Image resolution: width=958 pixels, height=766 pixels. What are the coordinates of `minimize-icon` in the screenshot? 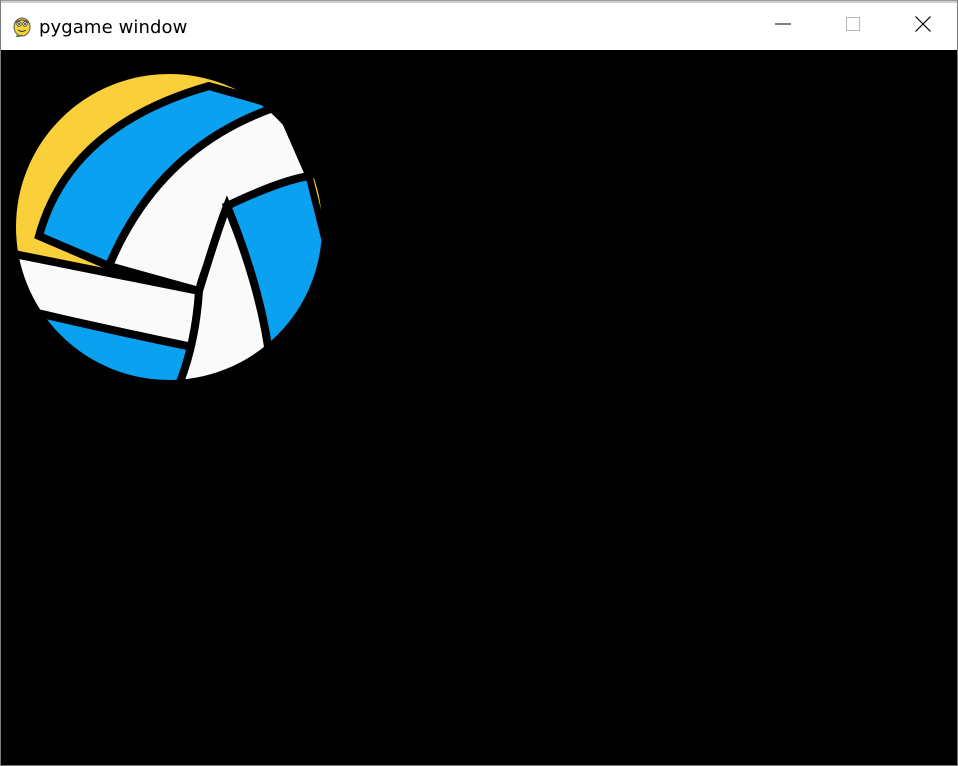 It's located at (783, 26).